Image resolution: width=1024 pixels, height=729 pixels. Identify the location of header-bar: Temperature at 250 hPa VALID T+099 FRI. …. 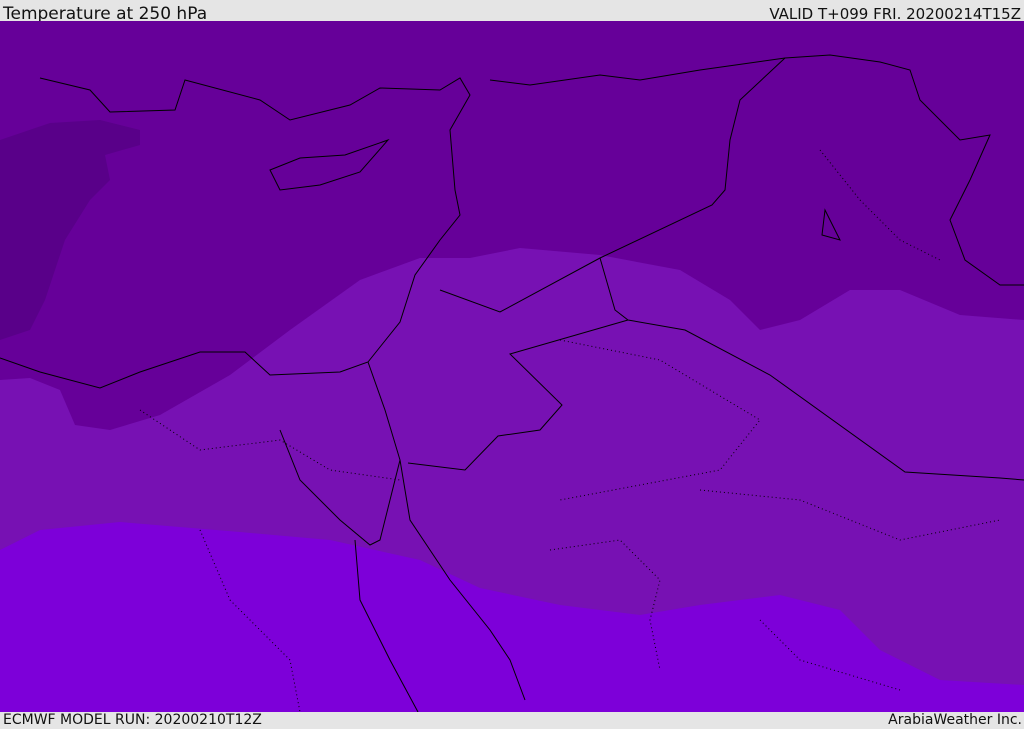
(512, 12).